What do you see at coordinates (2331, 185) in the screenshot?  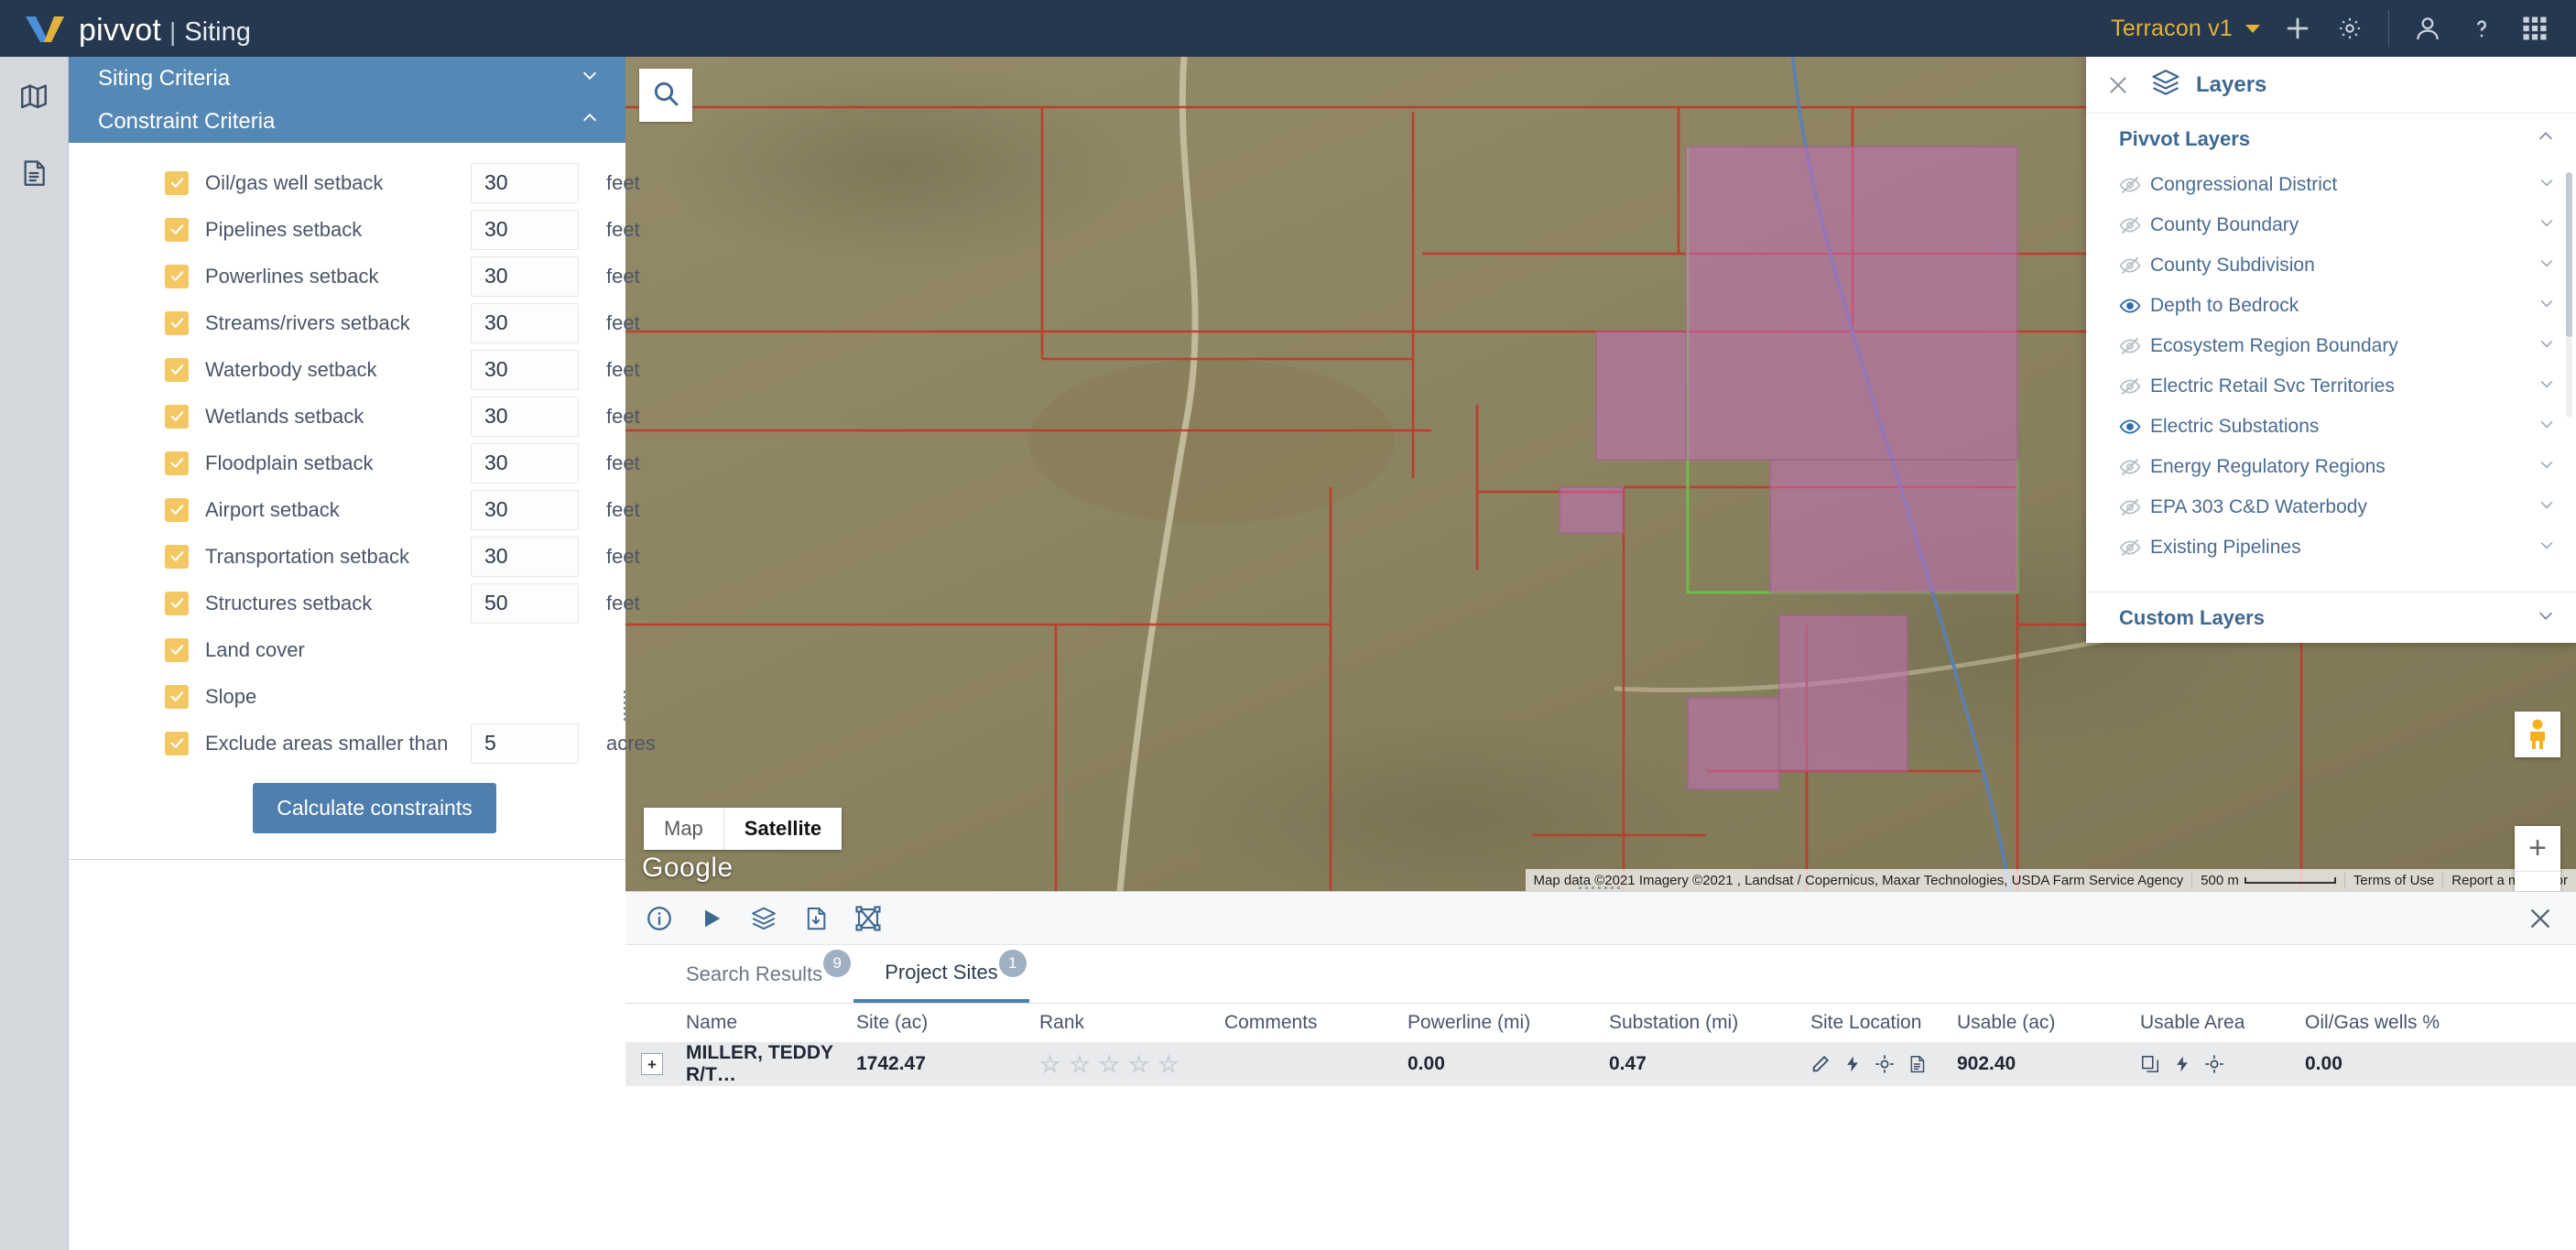 I see `layer-list-item: Congressional District` at bounding box center [2331, 185].